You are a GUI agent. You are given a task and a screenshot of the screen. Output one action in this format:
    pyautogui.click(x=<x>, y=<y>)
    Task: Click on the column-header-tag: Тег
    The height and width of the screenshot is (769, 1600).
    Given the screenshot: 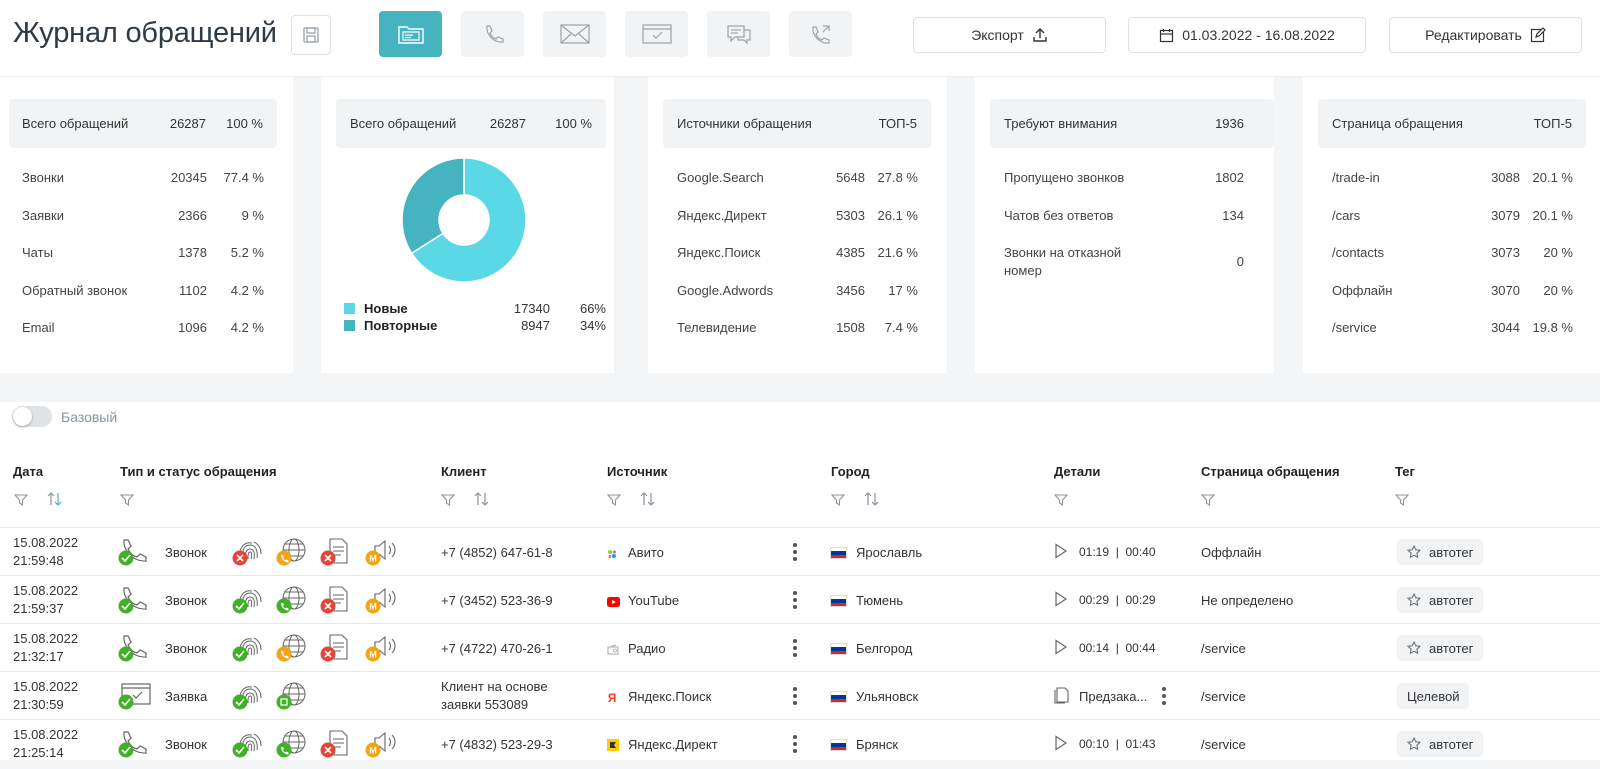 What is the action you would take?
    pyautogui.click(x=1405, y=471)
    